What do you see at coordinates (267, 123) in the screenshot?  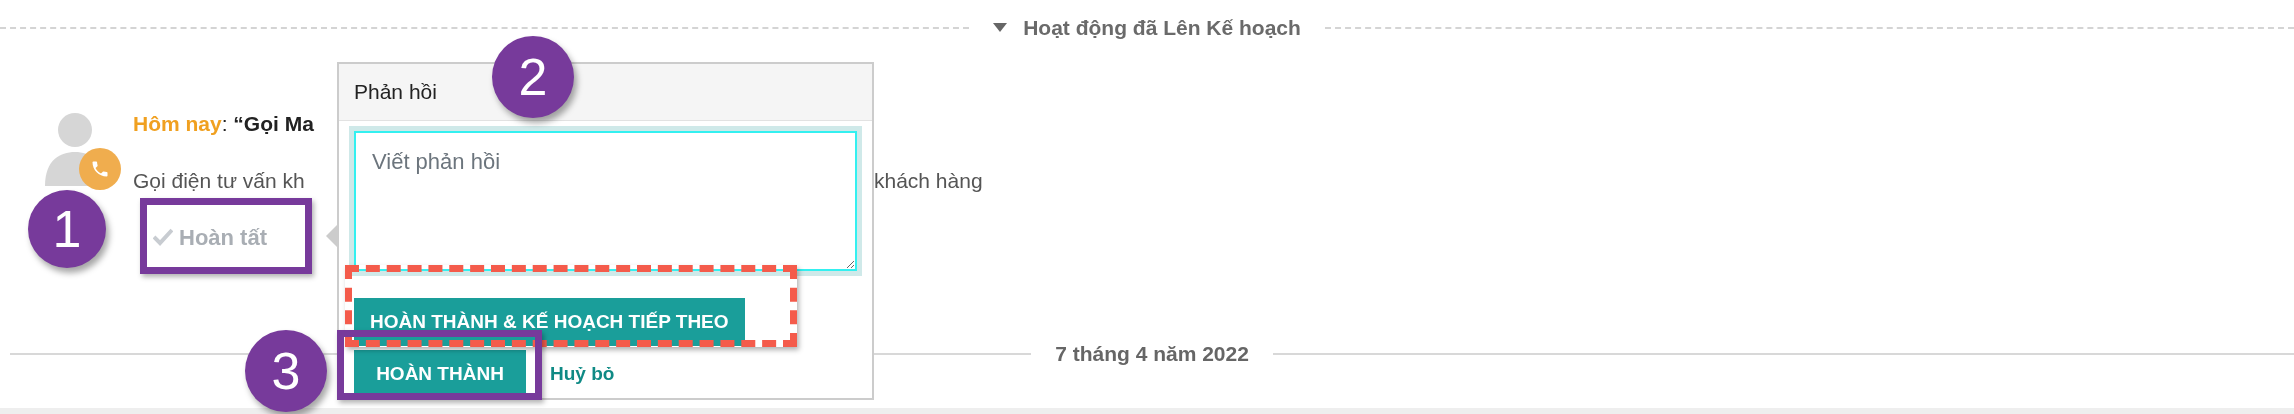 I see `activity-title: : “Gọi Ma` at bounding box center [267, 123].